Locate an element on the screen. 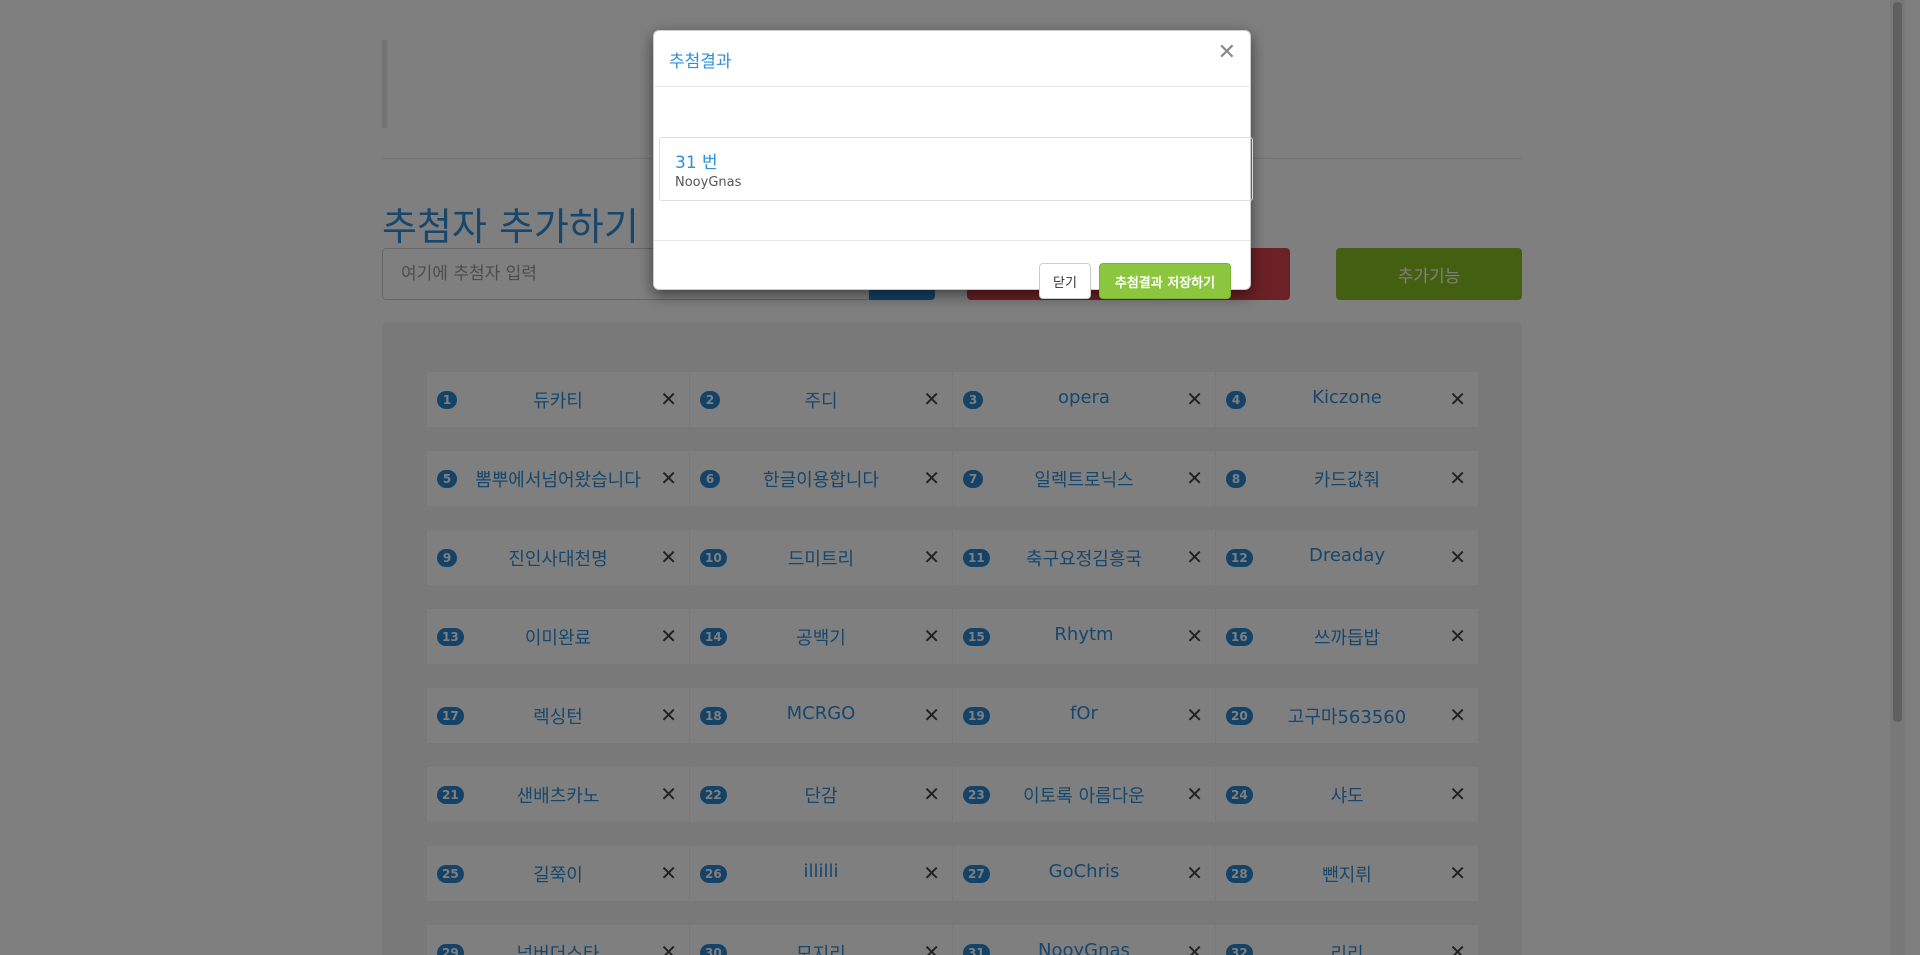  result-name: NooyGnas is located at coordinates (708, 182).